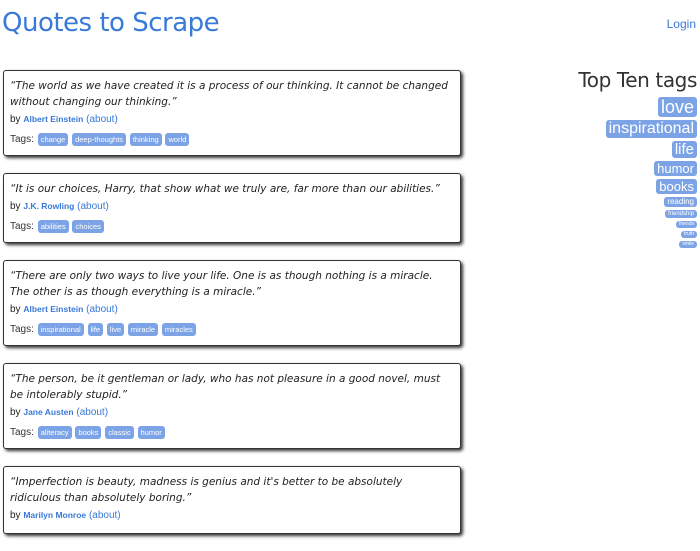 The image size is (700, 551). What do you see at coordinates (177, 139) in the screenshot?
I see `tag-link: world` at bounding box center [177, 139].